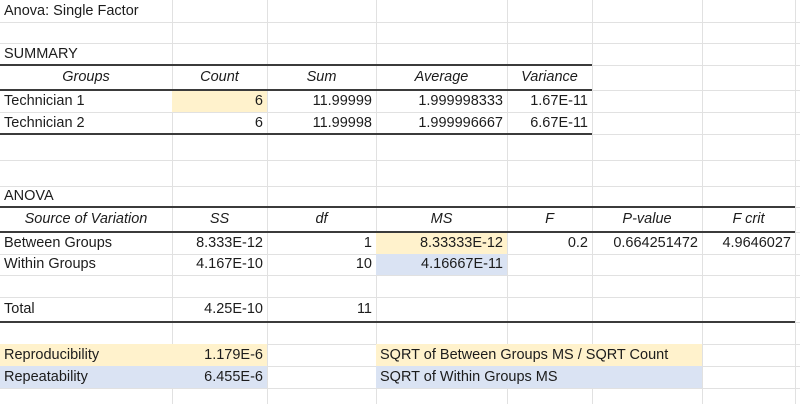 The image size is (800, 404). What do you see at coordinates (441, 77) in the screenshot?
I see `cell-summary-header-average: Average` at bounding box center [441, 77].